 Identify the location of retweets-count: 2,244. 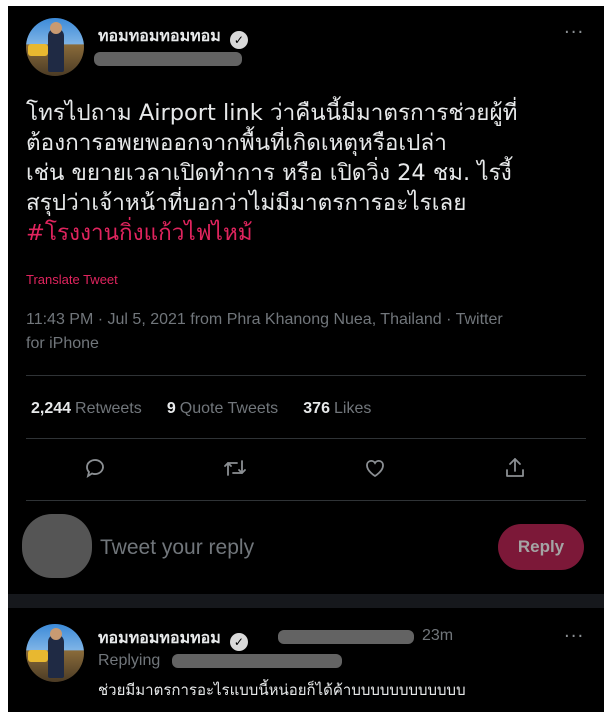
(51, 408).